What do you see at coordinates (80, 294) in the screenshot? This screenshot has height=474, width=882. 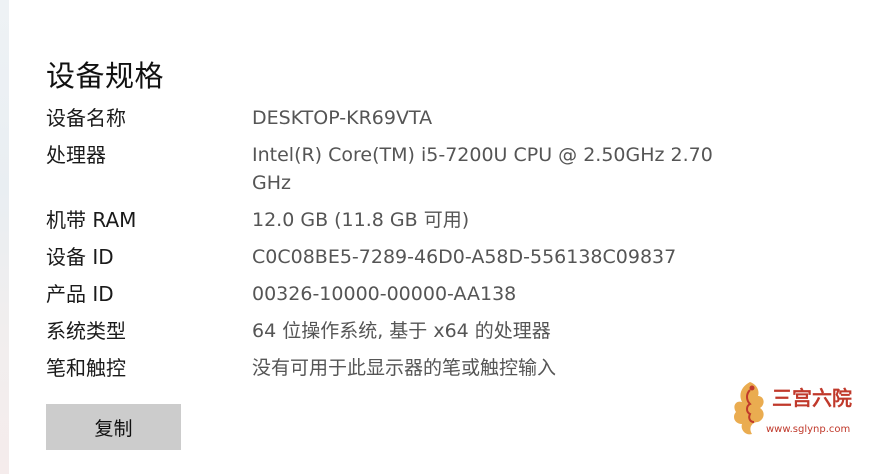 I see `spec-label: 产品 ID` at bounding box center [80, 294].